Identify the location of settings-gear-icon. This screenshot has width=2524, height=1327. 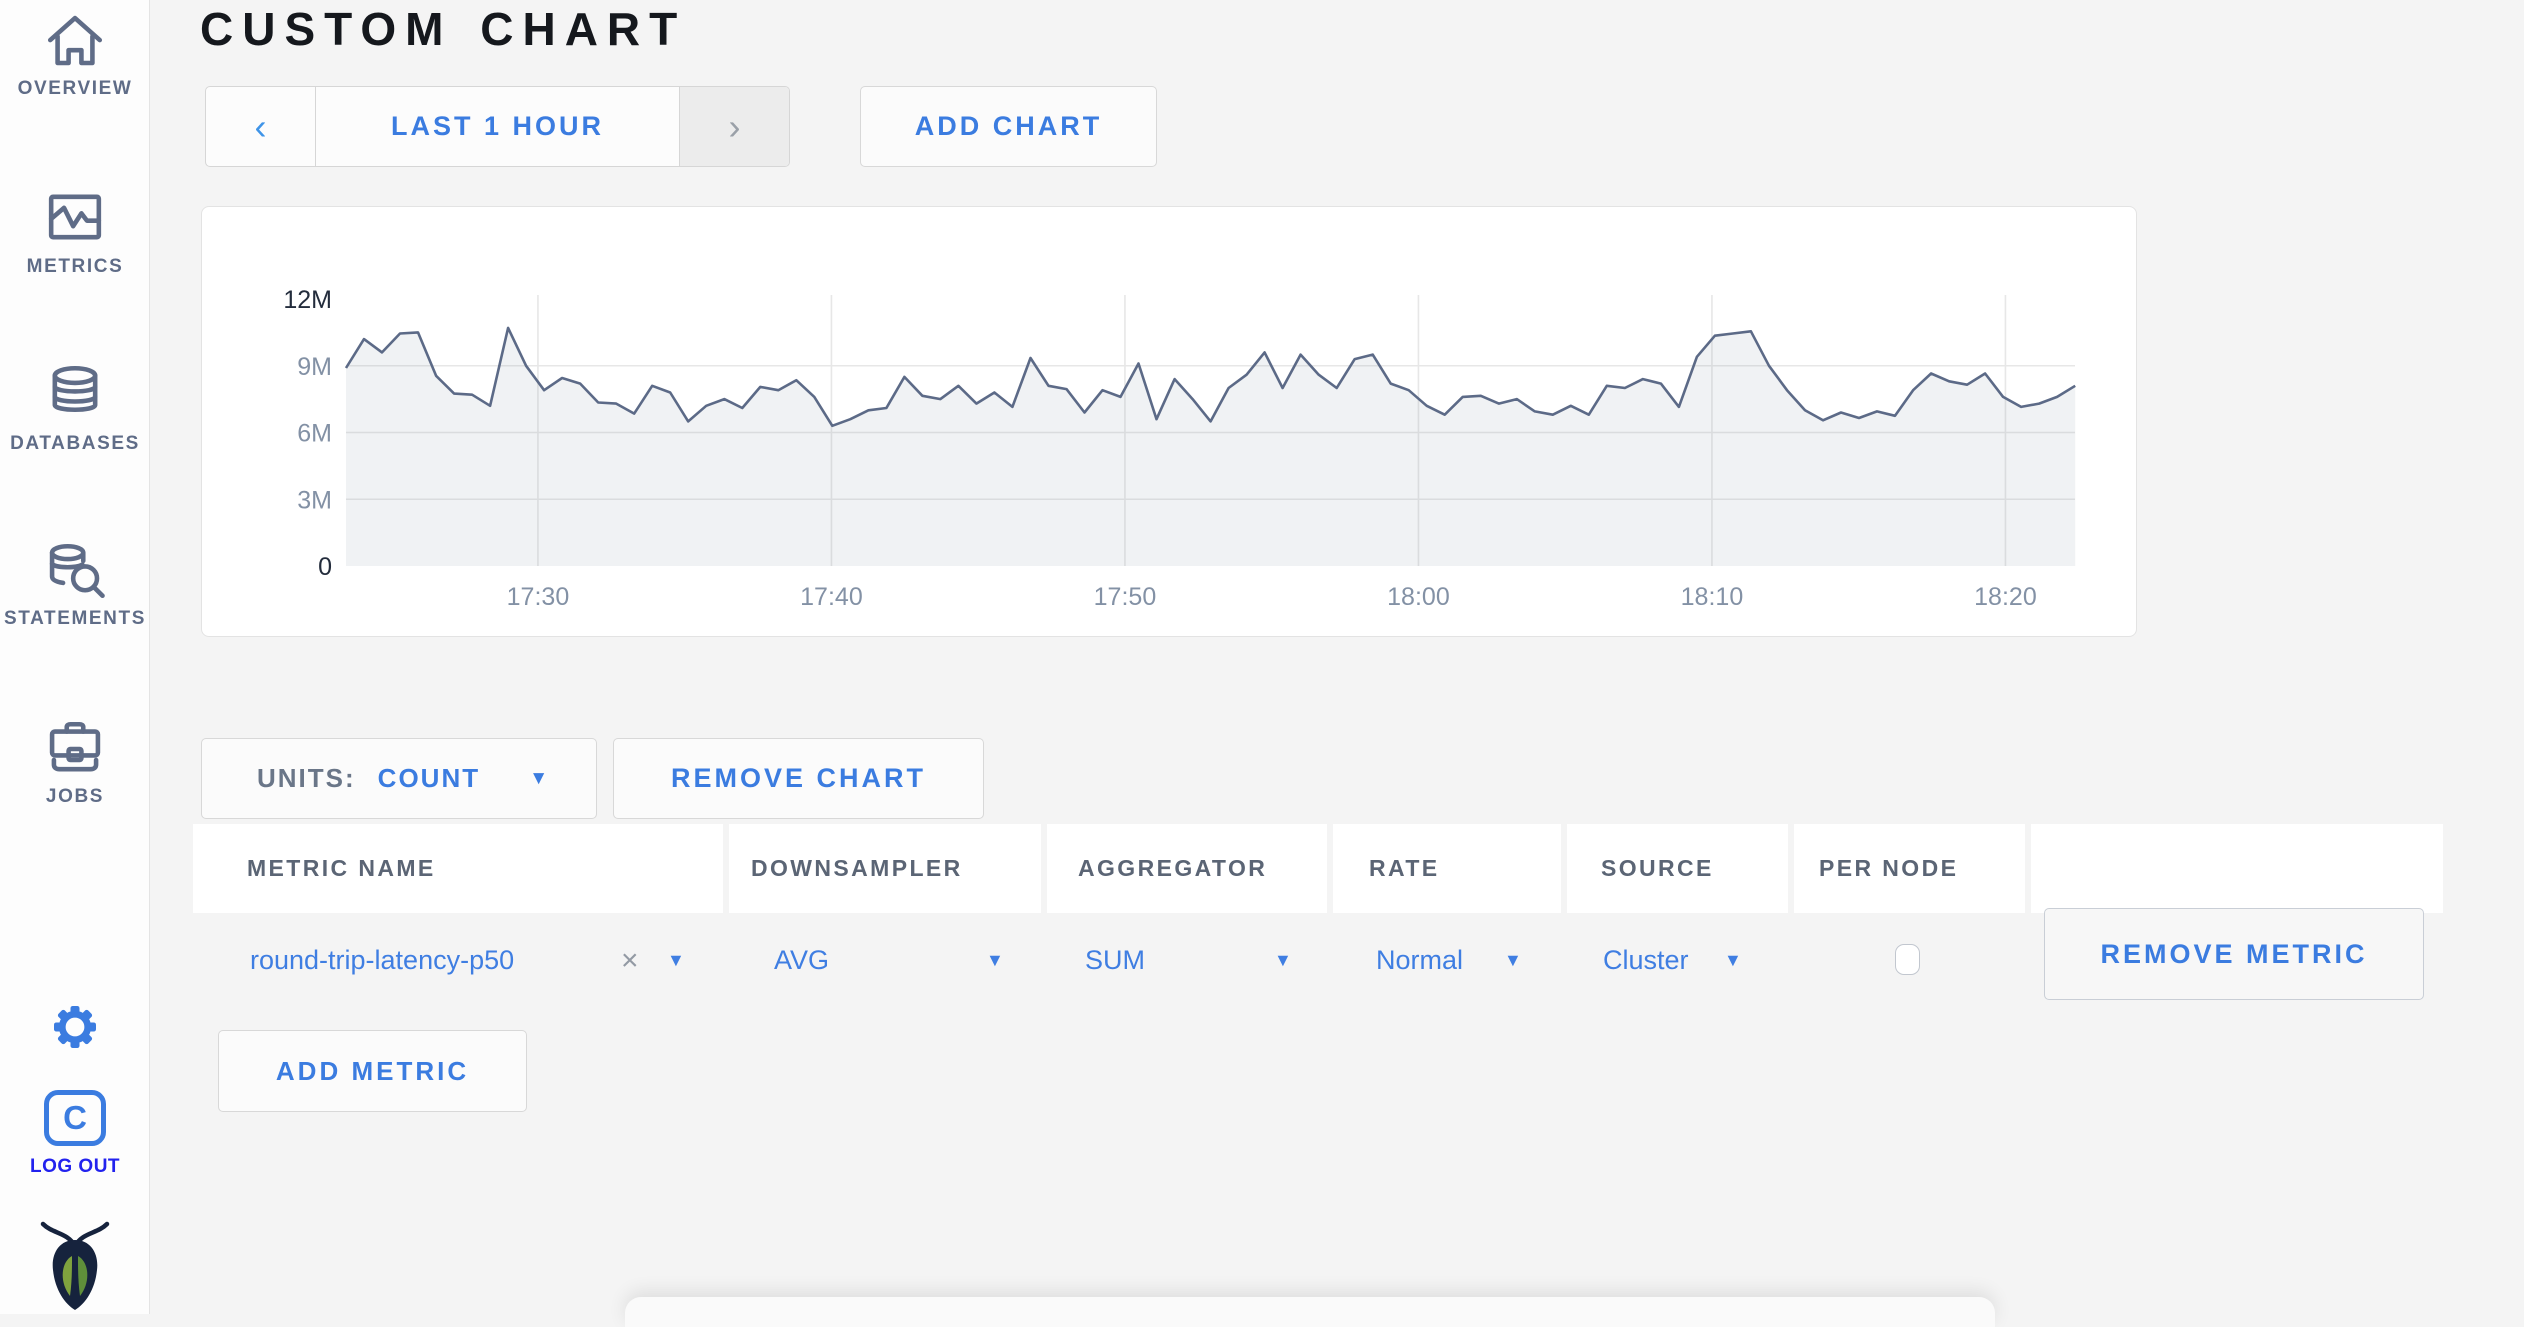
(75, 1029).